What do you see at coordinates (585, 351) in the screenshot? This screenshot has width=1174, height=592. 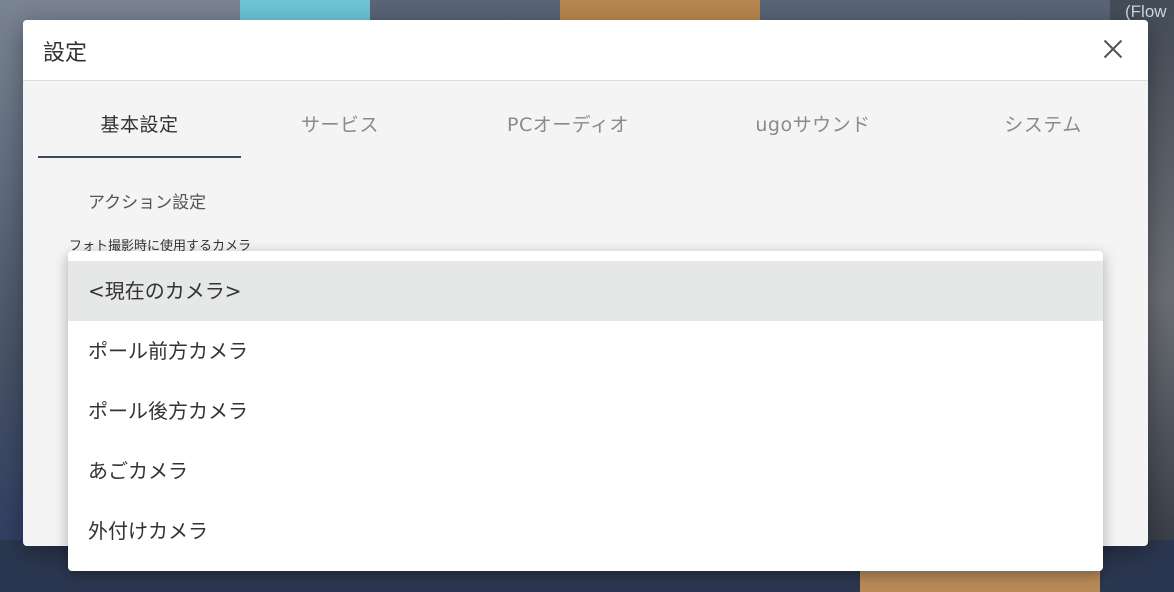 I see `option-pole-front-camera: ポール前方カメラ` at bounding box center [585, 351].